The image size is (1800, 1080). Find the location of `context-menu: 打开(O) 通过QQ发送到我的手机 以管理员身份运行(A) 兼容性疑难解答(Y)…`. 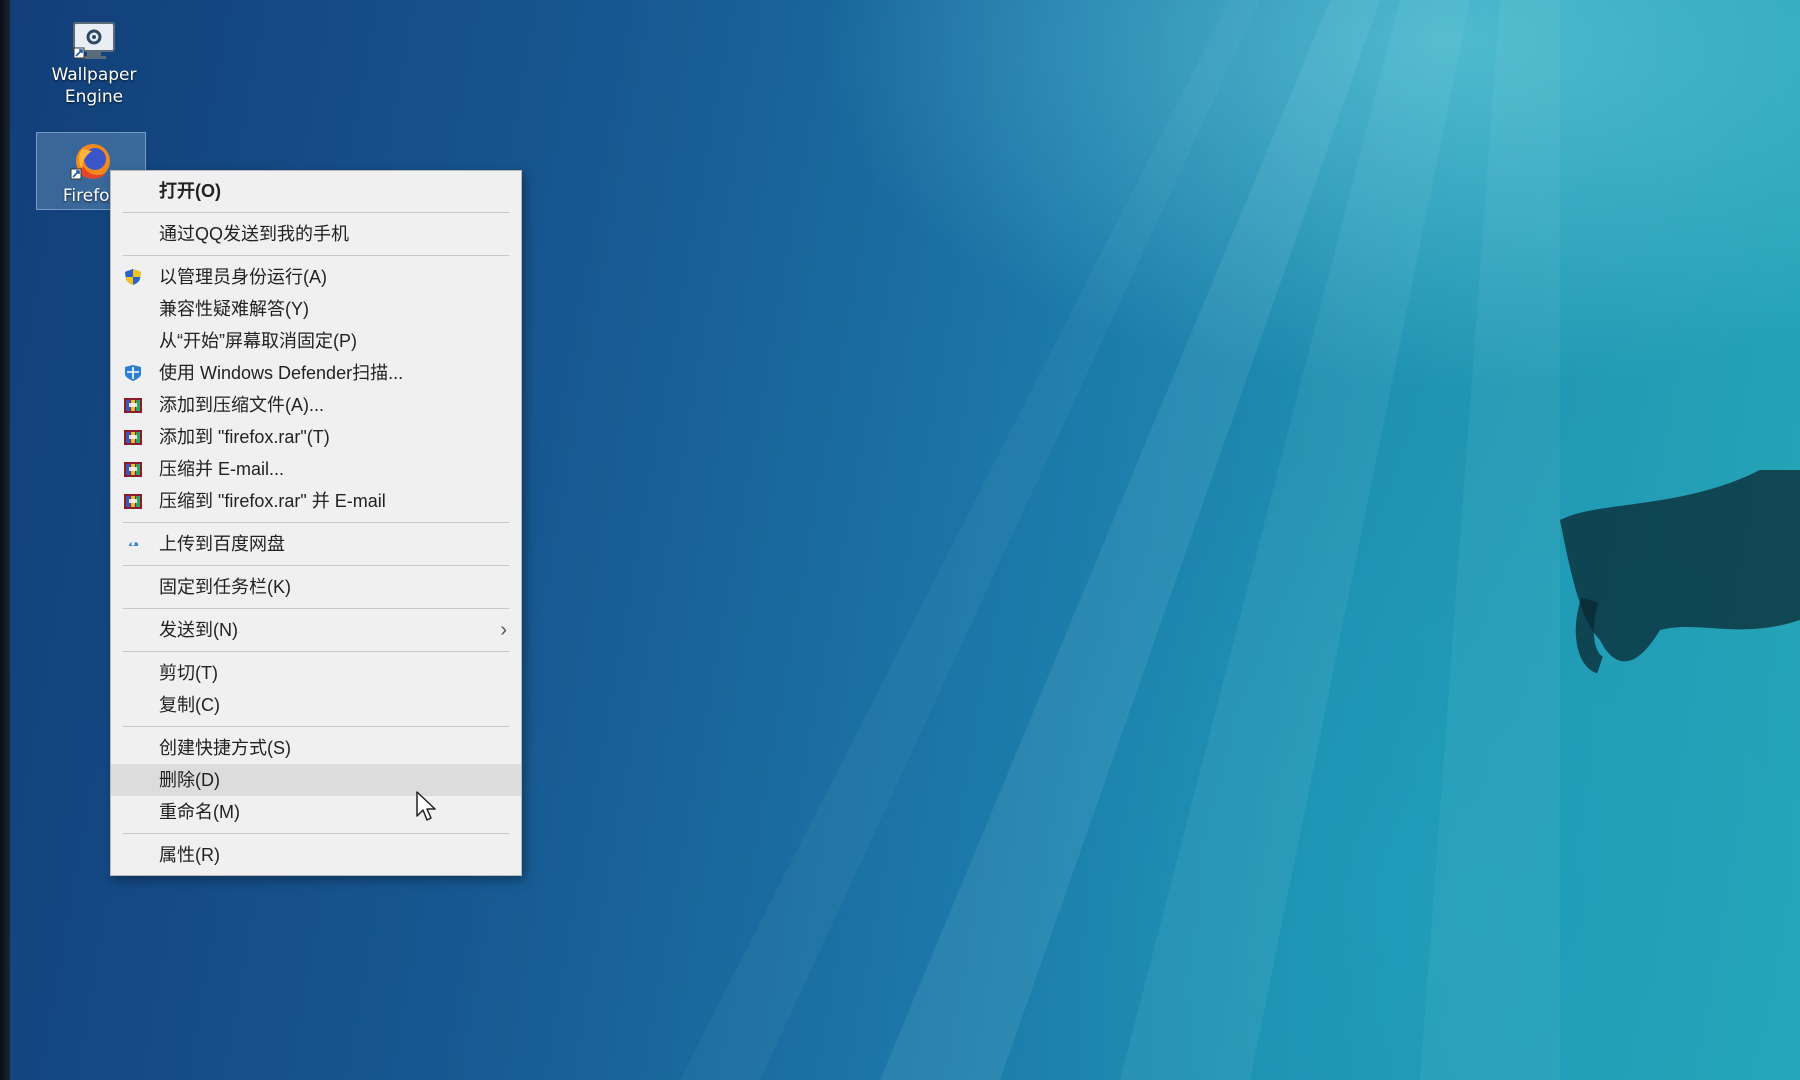

context-menu: 打开(O) 通过QQ发送到我的手机 以管理员身份运行(A) 兼容性疑难解答(Y)… is located at coordinates (316, 523).